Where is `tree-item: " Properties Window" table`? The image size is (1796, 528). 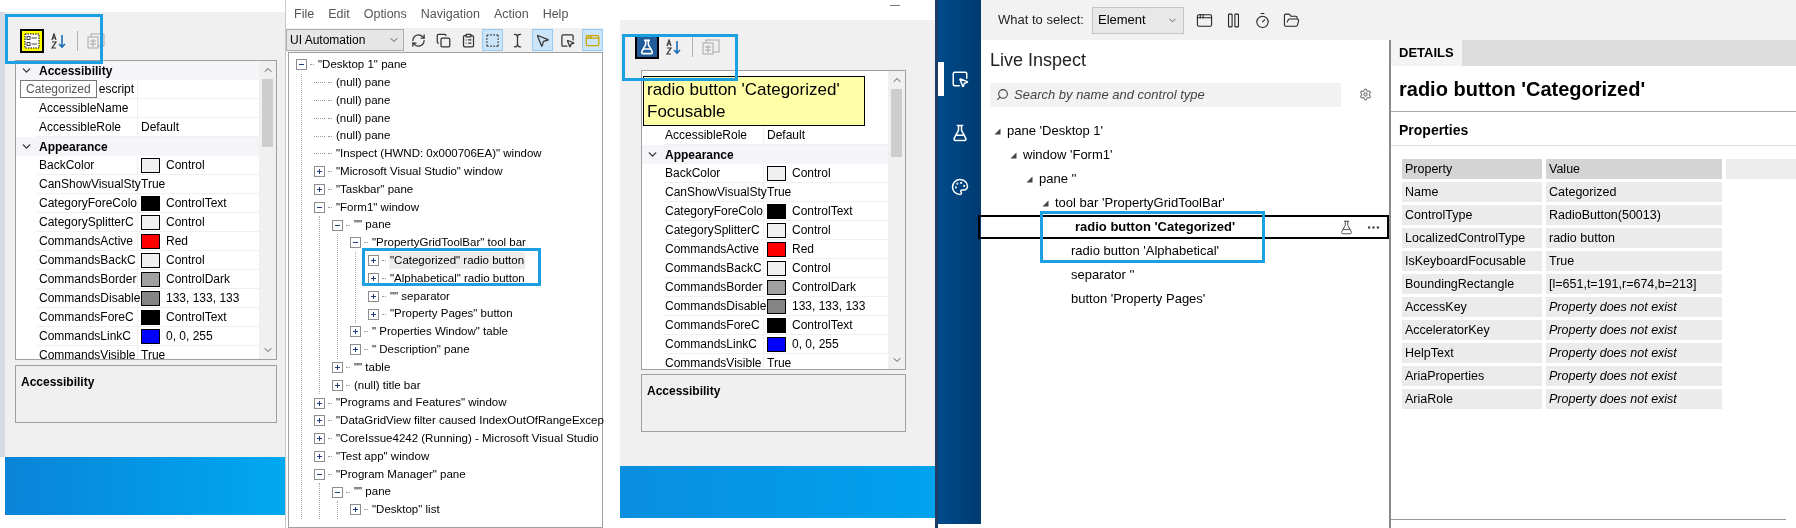
tree-item: " Properties Window" table is located at coordinates (440, 332).